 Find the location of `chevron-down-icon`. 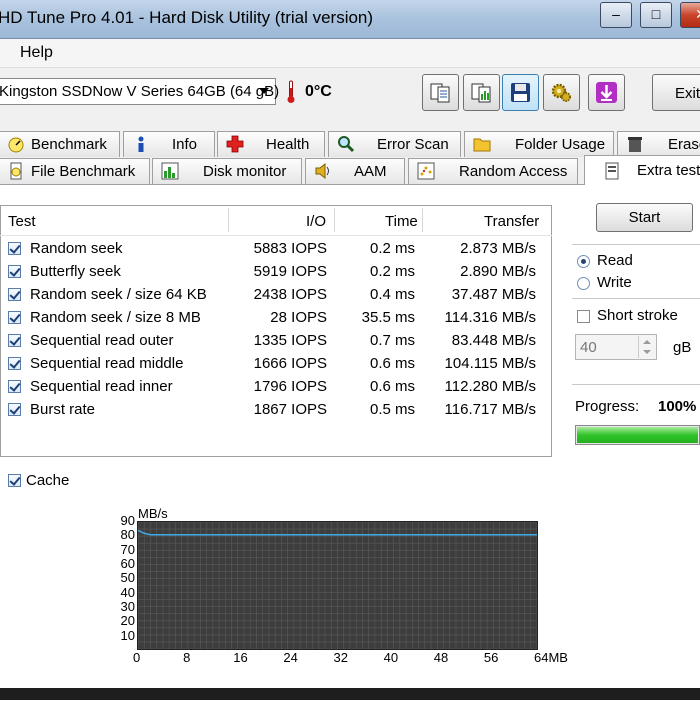

chevron-down-icon is located at coordinates (264, 91).